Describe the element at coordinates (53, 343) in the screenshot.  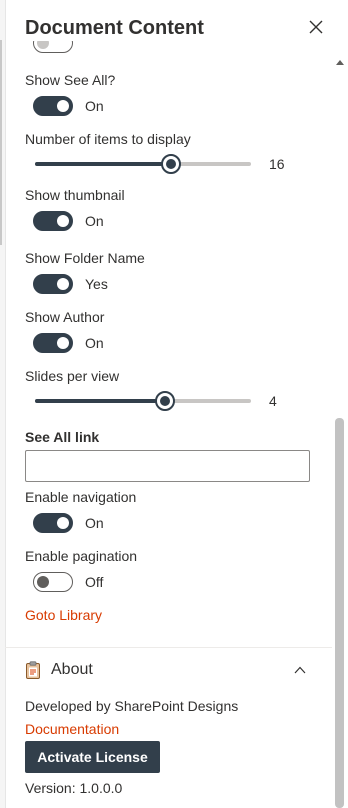
I see `show-author-toggle` at that location.